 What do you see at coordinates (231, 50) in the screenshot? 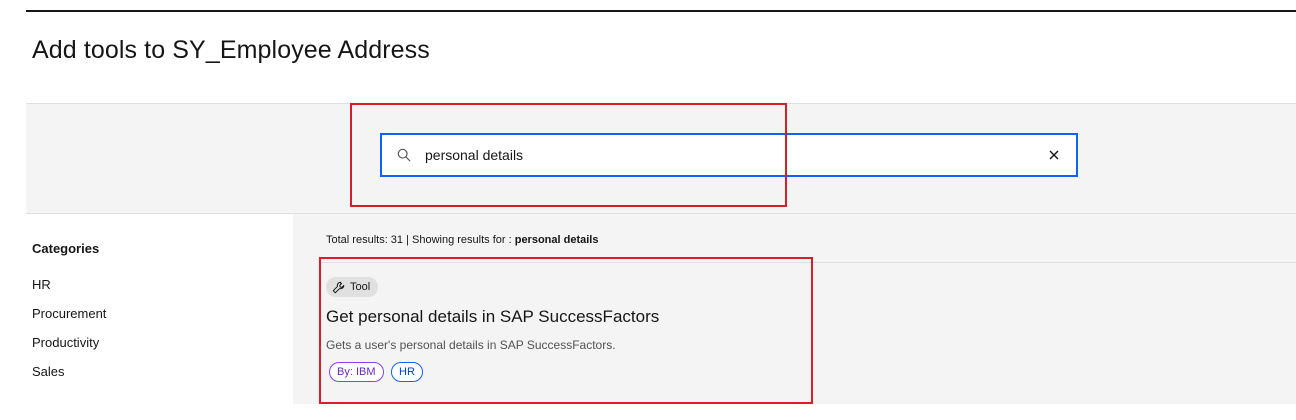
I see `page-title: Add tools to SY_Employee Address` at bounding box center [231, 50].